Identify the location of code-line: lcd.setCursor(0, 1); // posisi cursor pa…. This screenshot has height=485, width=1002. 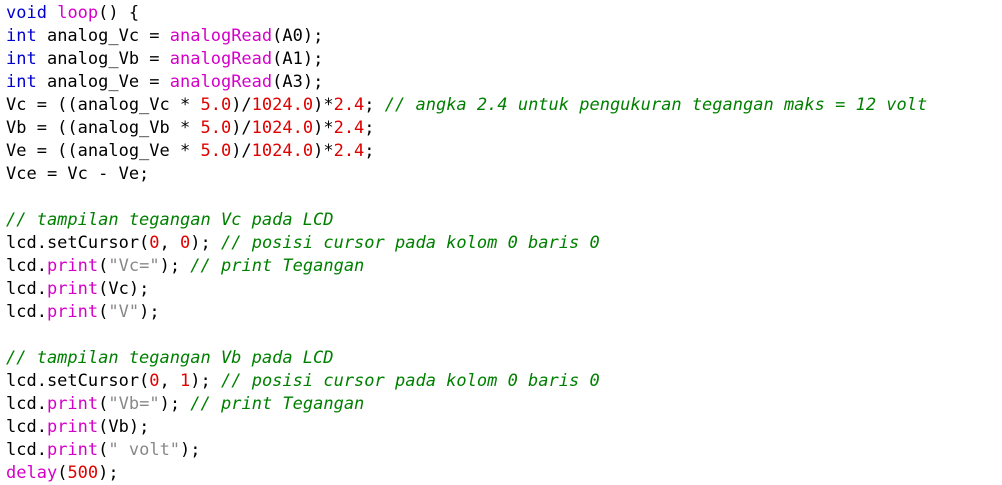
(504, 381).